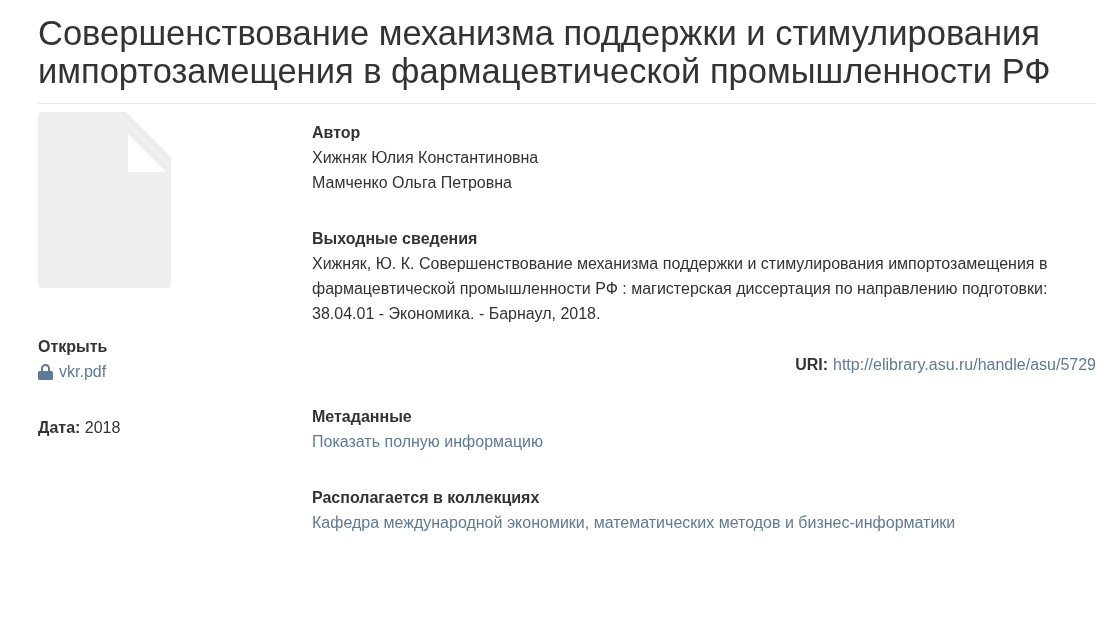 Image resolution: width=1114 pixels, height=620 pixels. Describe the element at coordinates (412, 183) in the screenshot. I see `author-name: Мамченко Ольга Петровна` at that location.